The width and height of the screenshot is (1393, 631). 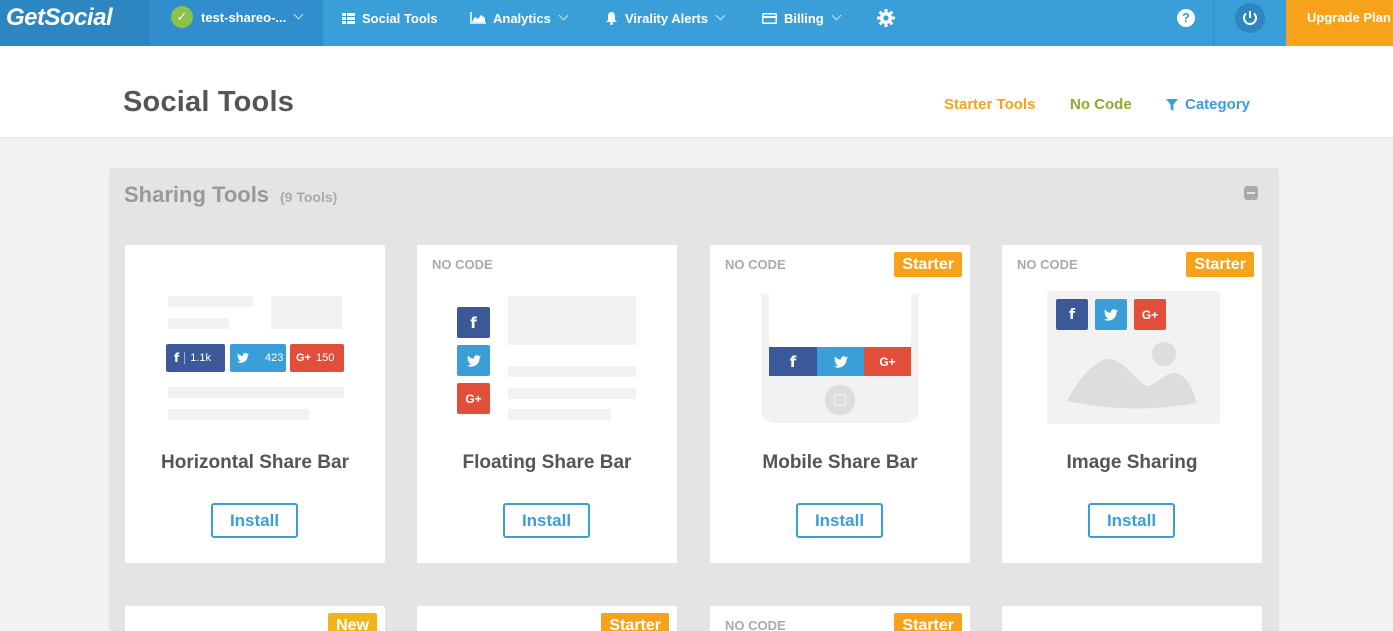 I want to click on facebook-share-button: f 1.1k, so click(x=195, y=358).